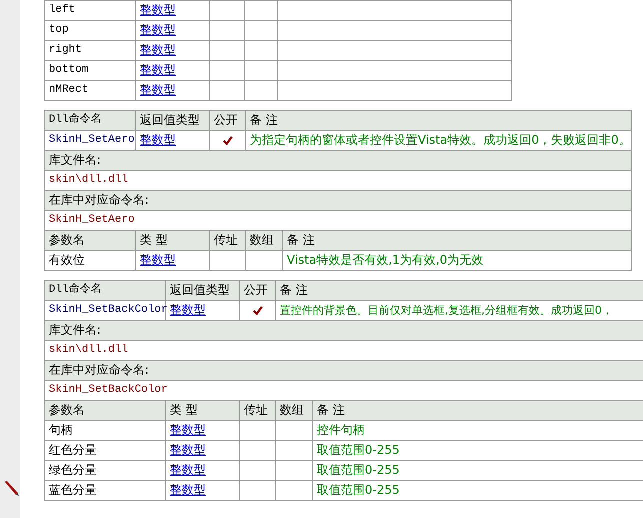 Image resolution: width=643 pixels, height=518 pixels. I want to click on param-name: 有效位, so click(90, 260).